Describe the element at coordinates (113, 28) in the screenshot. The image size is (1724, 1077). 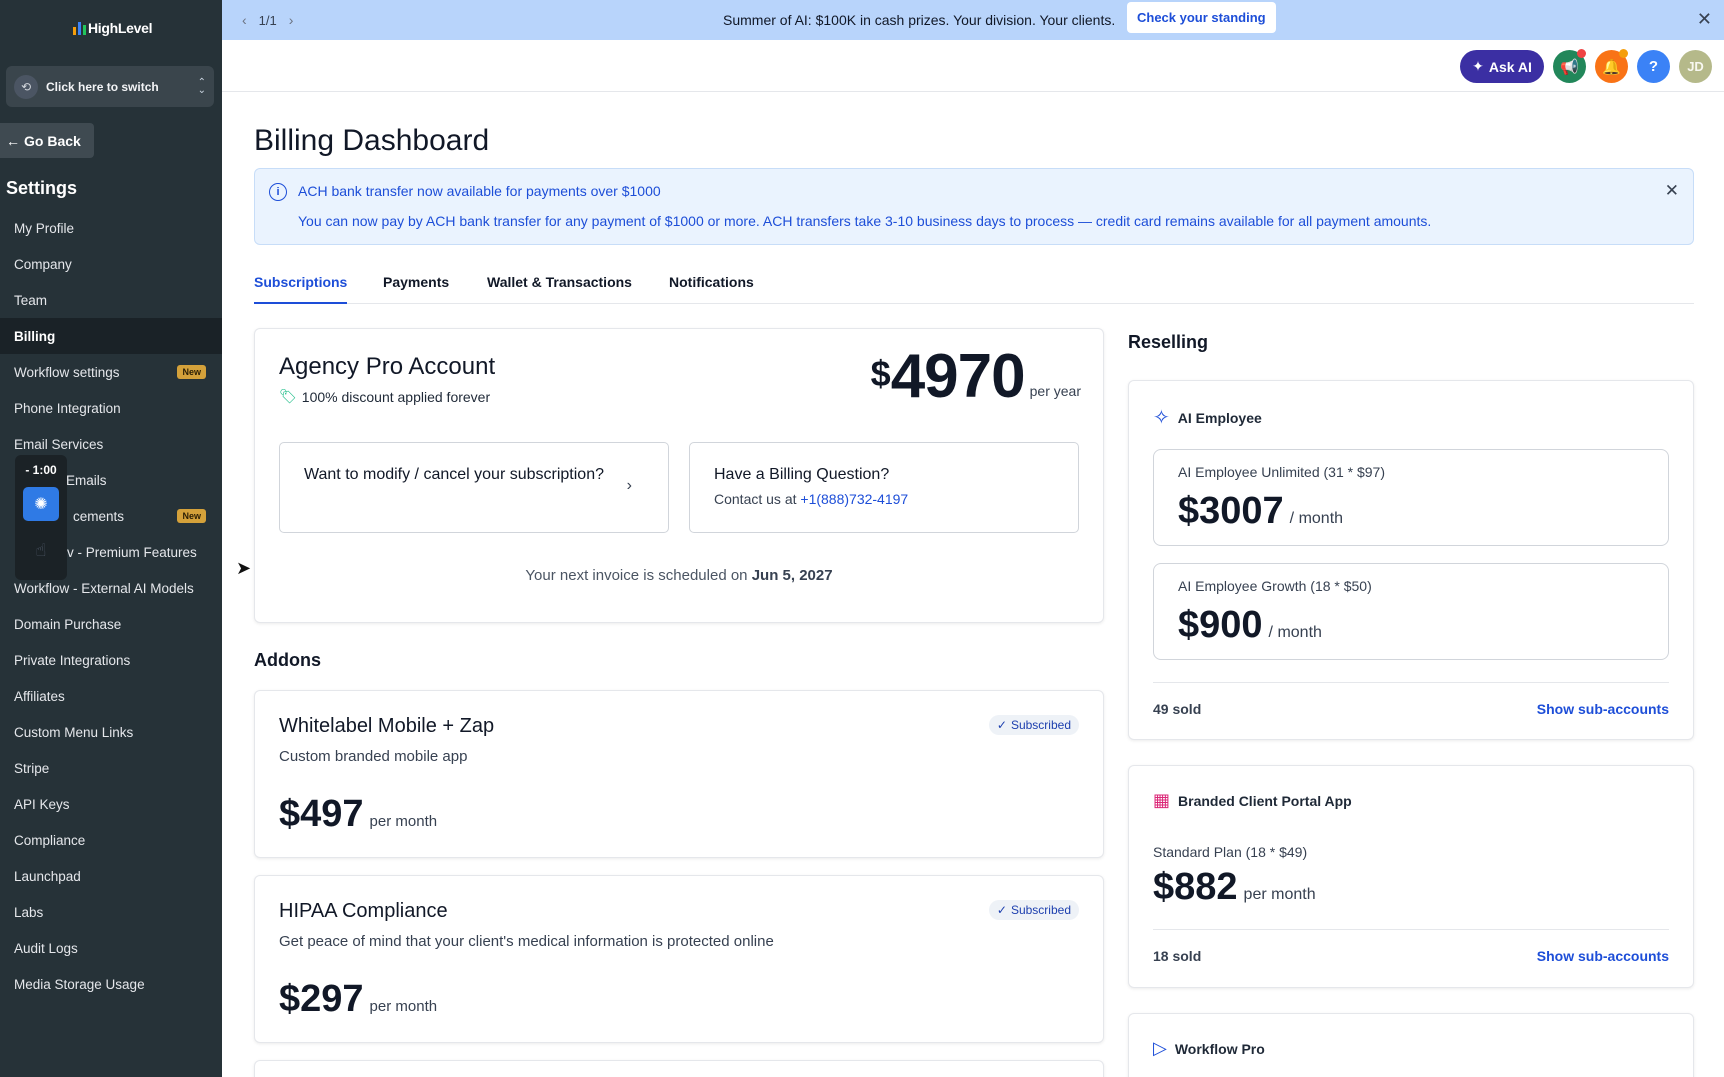
I see `highlevel-logo: HighLevel` at that location.